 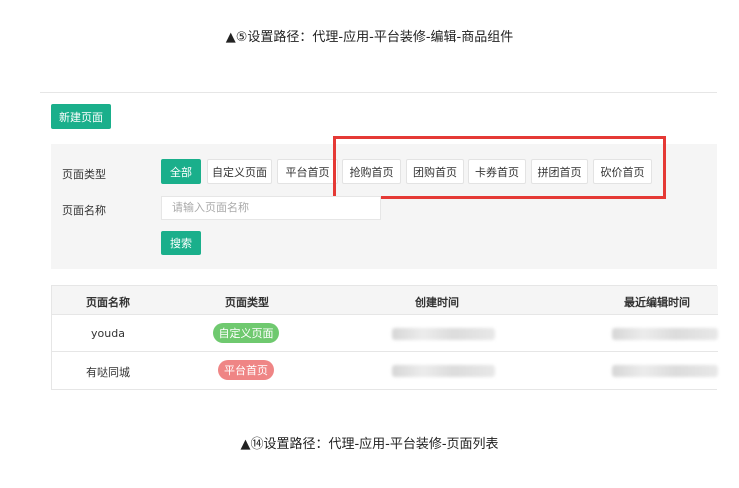 What do you see at coordinates (84, 210) in the screenshot?
I see `page-name-label: 页面名称` at bounding box center [84, 210].